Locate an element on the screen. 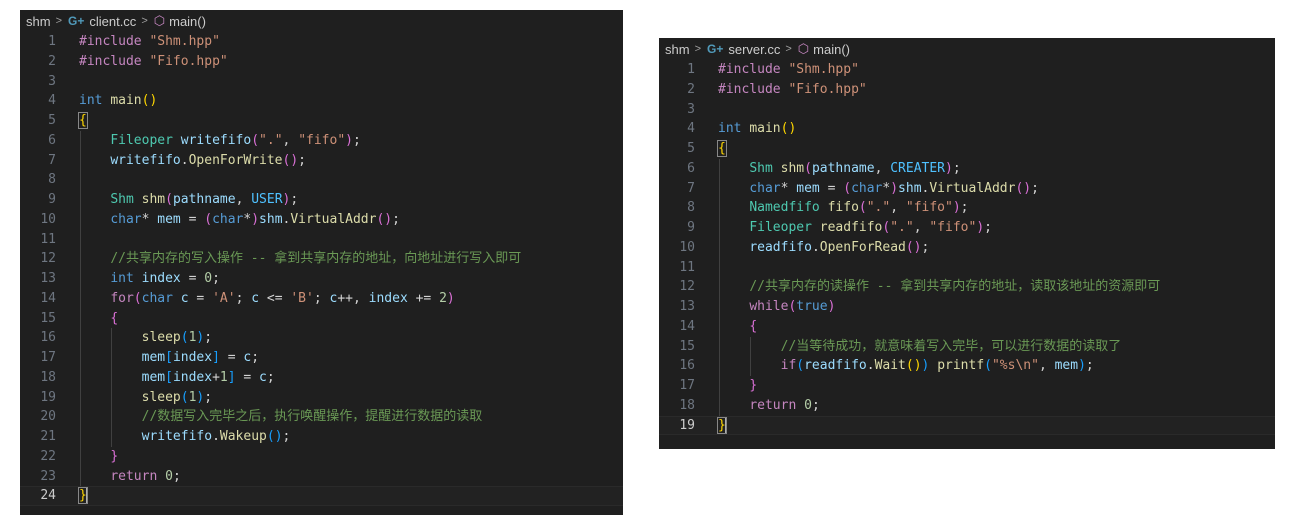 Image resolution: width=1300 pixels, height=525 pixels. code-token: sleep is located at coordinates (161, 397).